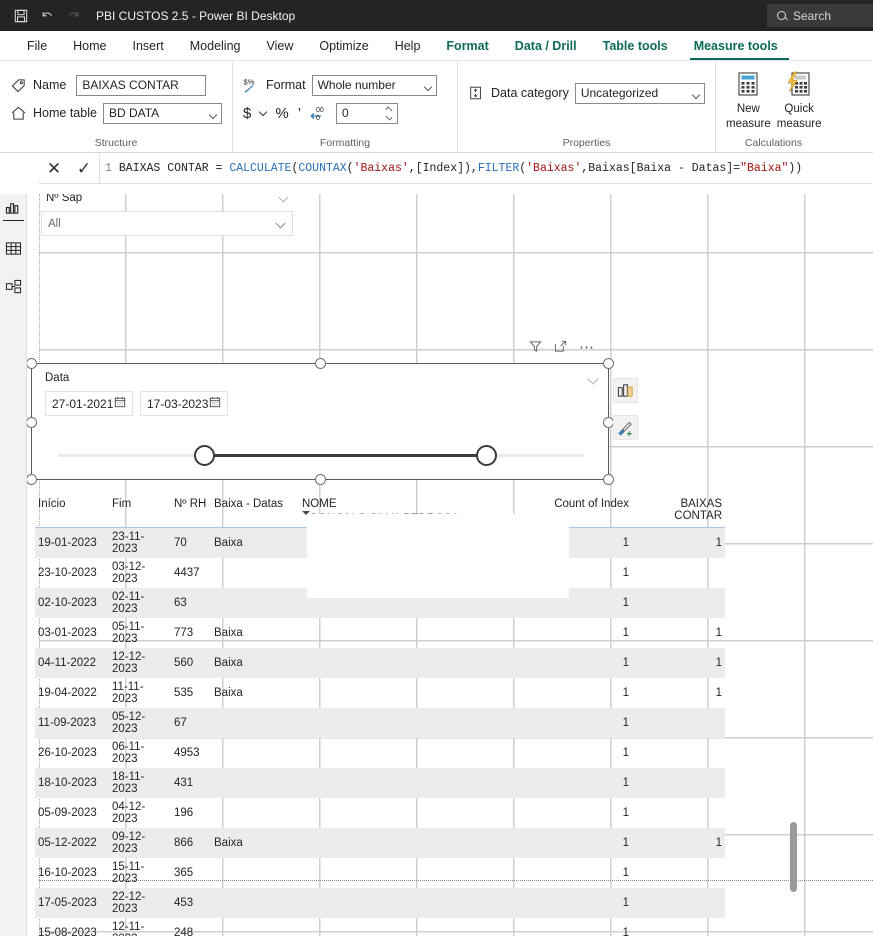 This screenshot has height=936, width=873. Describe the element at coordinates (793, 857) in the screenshot. I see `canvas-vertical-scrollbar` at that location.